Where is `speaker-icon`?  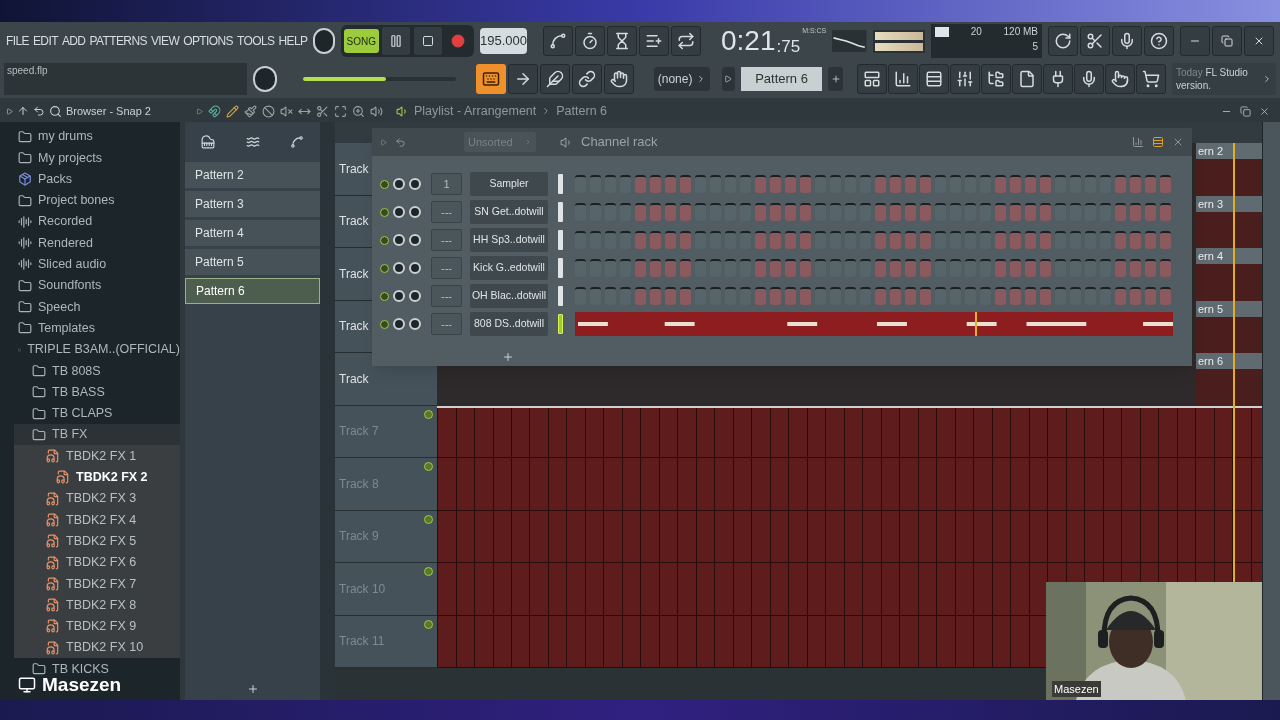 speaker-icon is located at coordinates (376, 111).